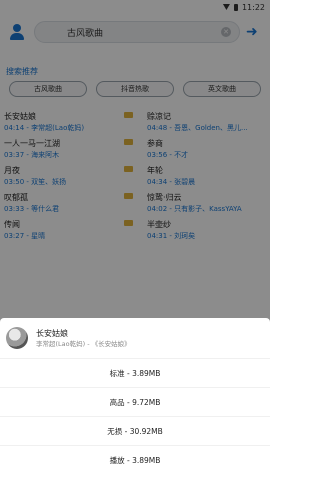  What do you see at coordinates (135, 401) in the screenshot?
I see `quality-option: 高品 - 9.72MB` at bounding box center [135, 401].